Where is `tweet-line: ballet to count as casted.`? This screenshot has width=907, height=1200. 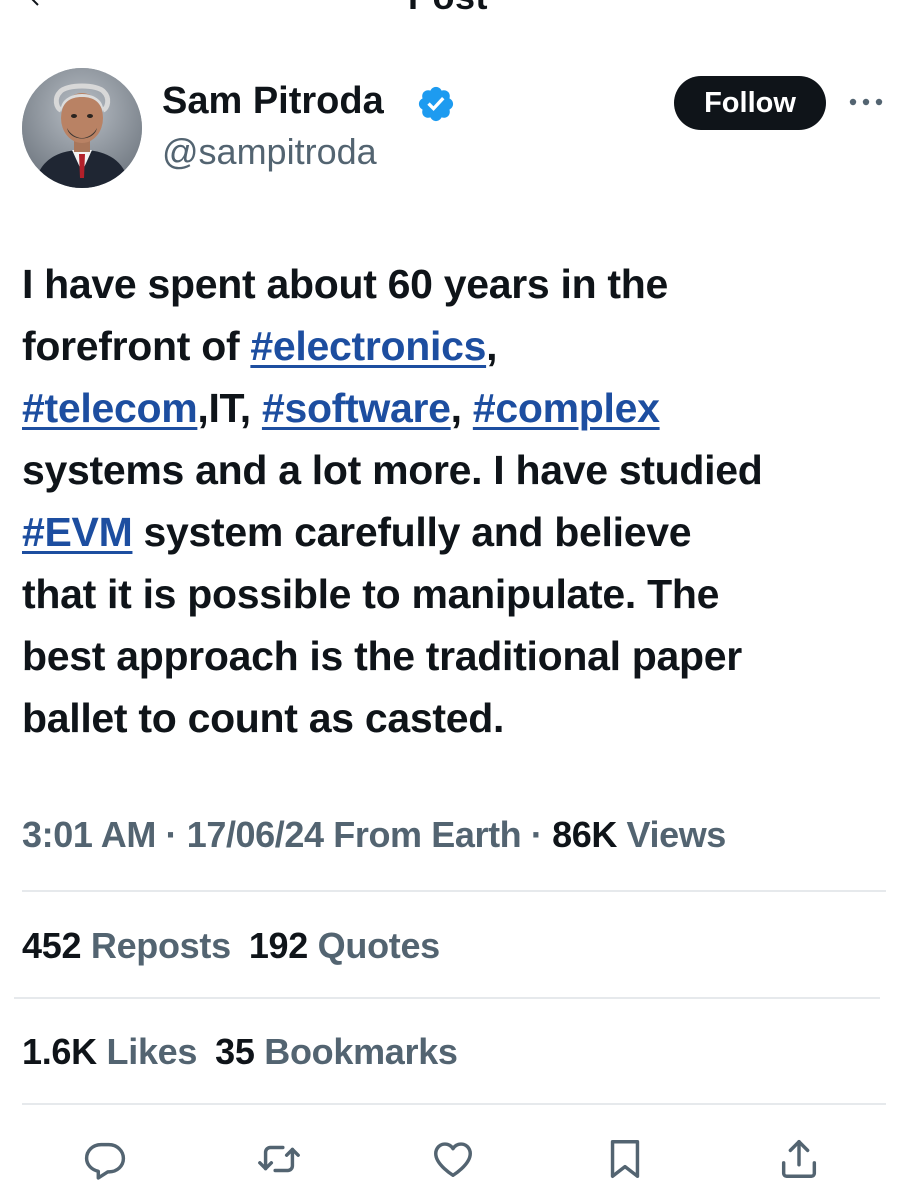
tweet-line: ballet to count as casted. is located at coordinates (457, 718).